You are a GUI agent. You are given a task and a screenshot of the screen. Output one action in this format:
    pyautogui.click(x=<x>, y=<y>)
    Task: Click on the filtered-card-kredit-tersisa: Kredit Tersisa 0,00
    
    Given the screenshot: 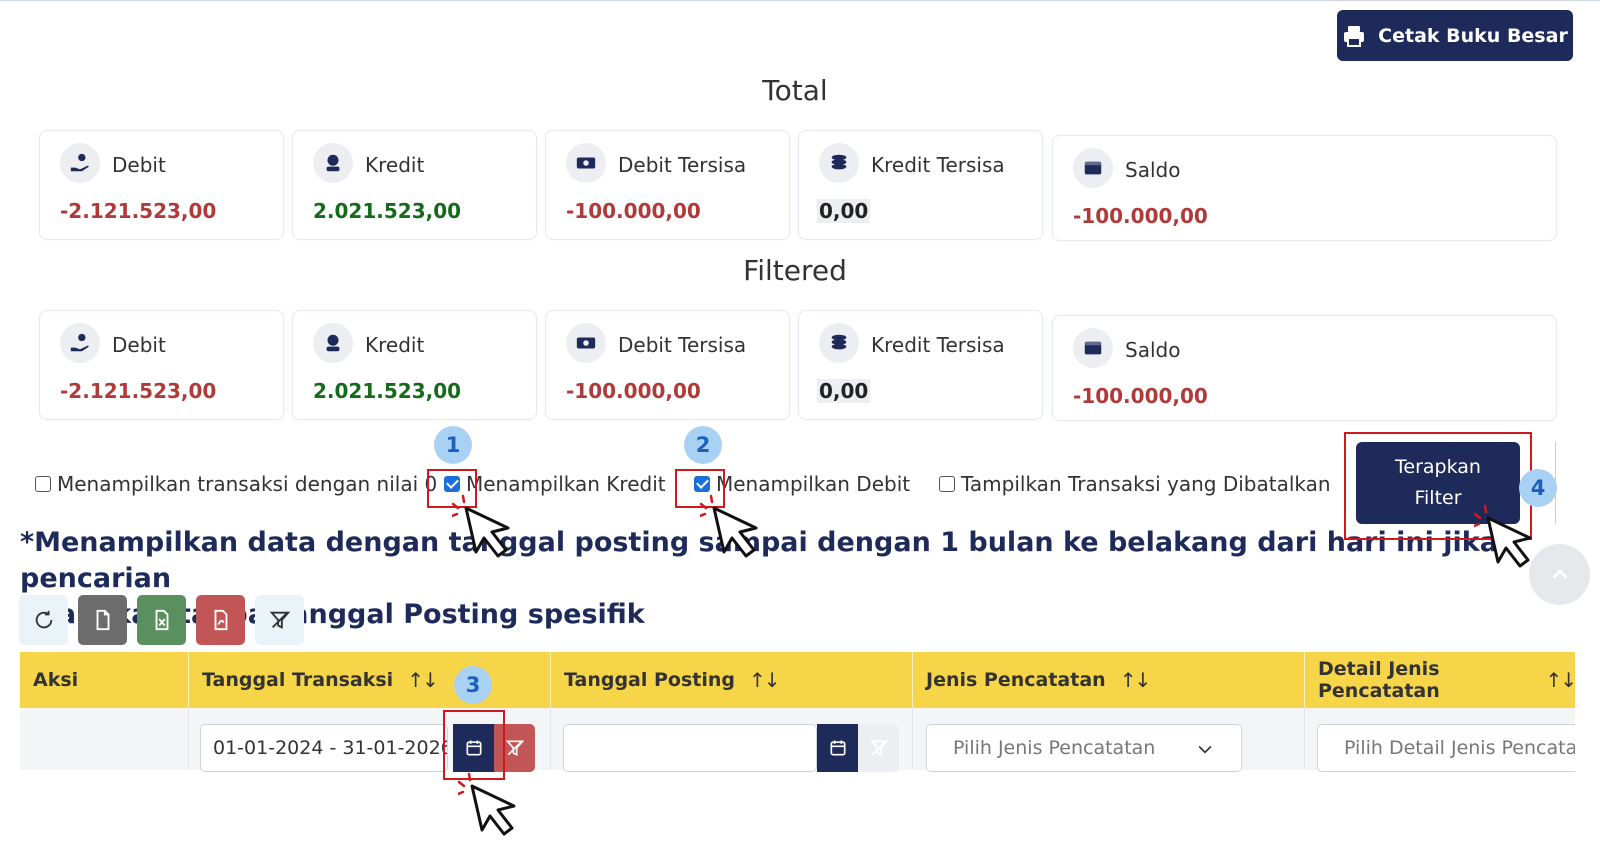 What is the action you would take?
    pyautogui.click(x=920, y=365)
    